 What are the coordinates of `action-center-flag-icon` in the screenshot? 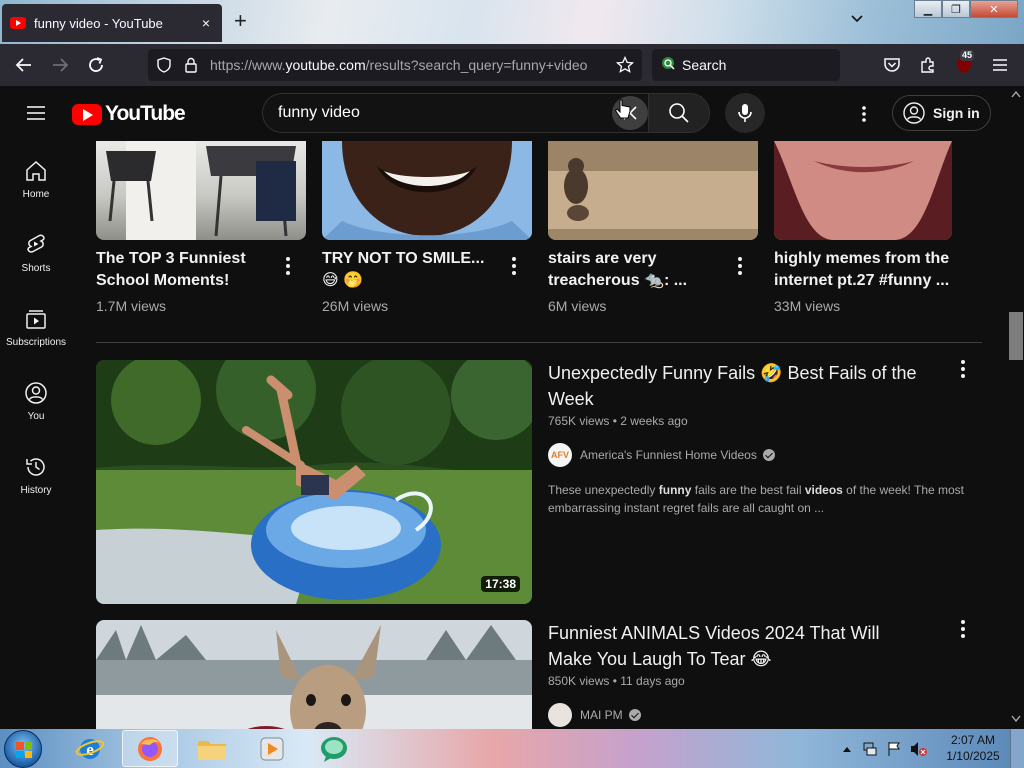 It's located at (894, 749).